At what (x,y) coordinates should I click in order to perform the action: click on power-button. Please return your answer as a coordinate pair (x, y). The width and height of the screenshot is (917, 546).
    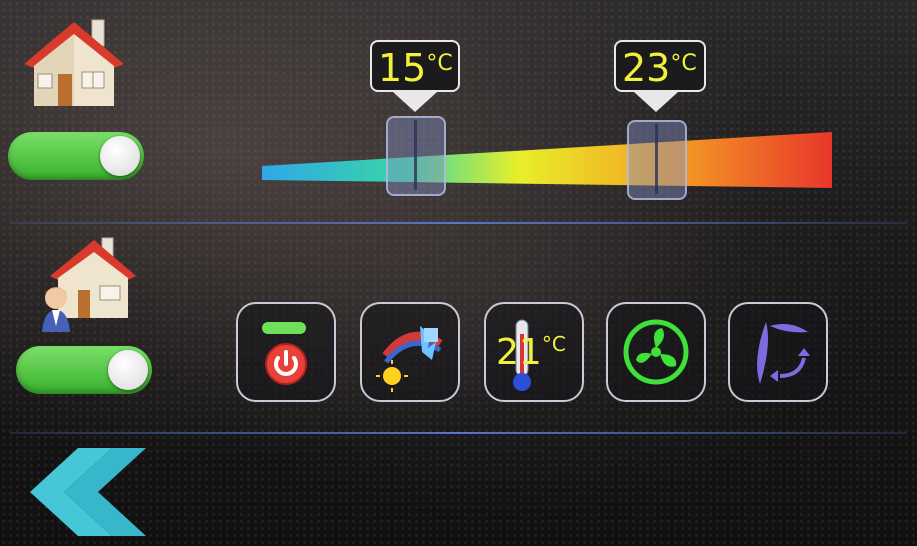
    Looking at the image, I should click on (286, 352).